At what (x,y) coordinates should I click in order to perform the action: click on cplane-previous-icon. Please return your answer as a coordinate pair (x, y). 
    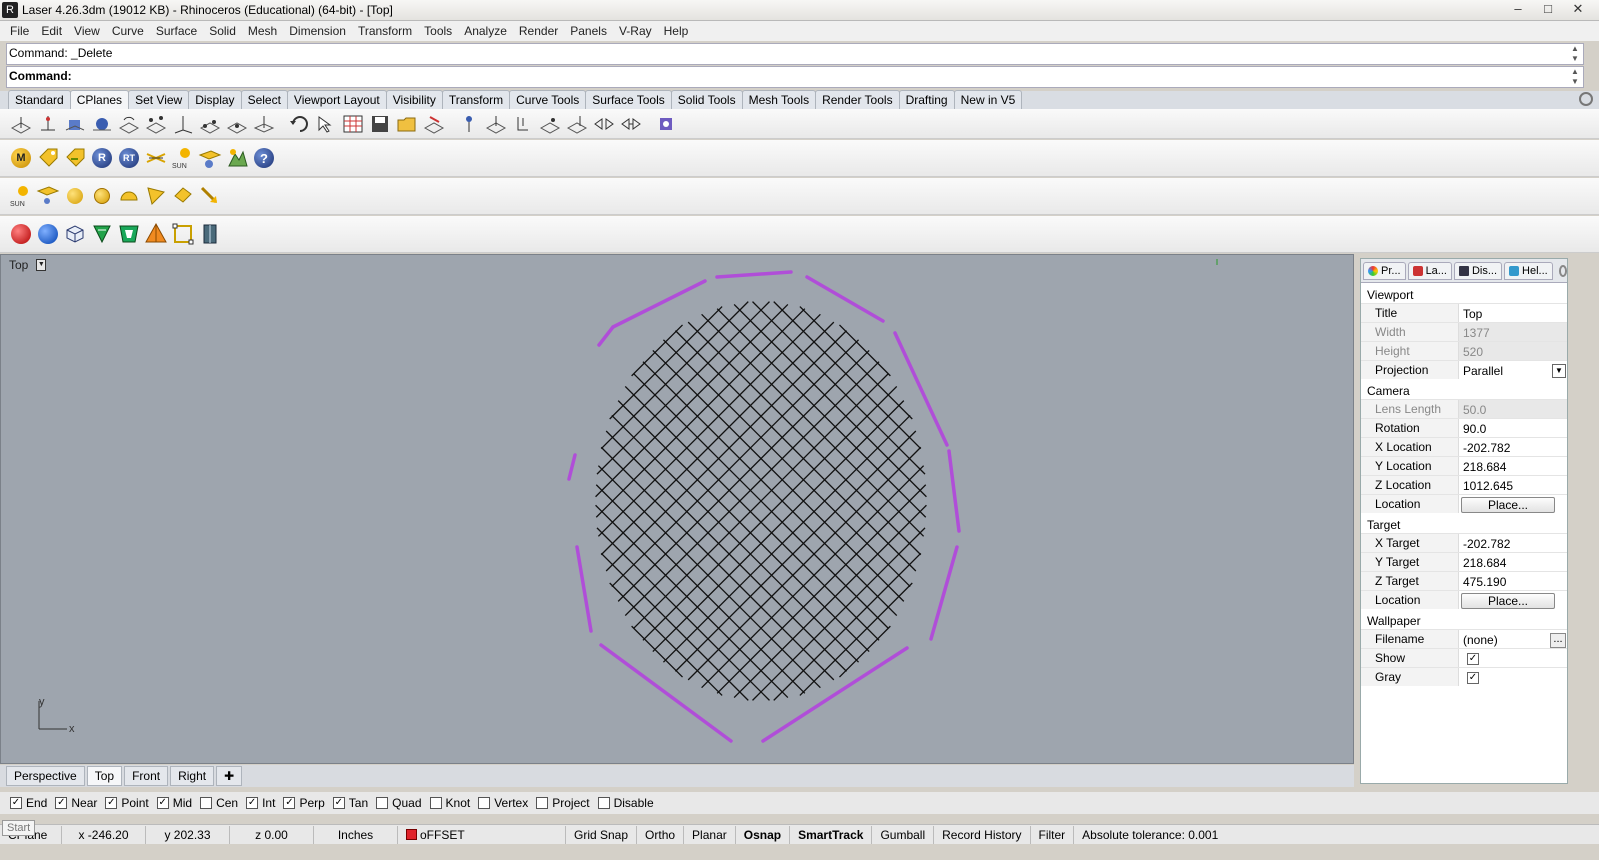
    Looking at the image, I should click on (604, 124).